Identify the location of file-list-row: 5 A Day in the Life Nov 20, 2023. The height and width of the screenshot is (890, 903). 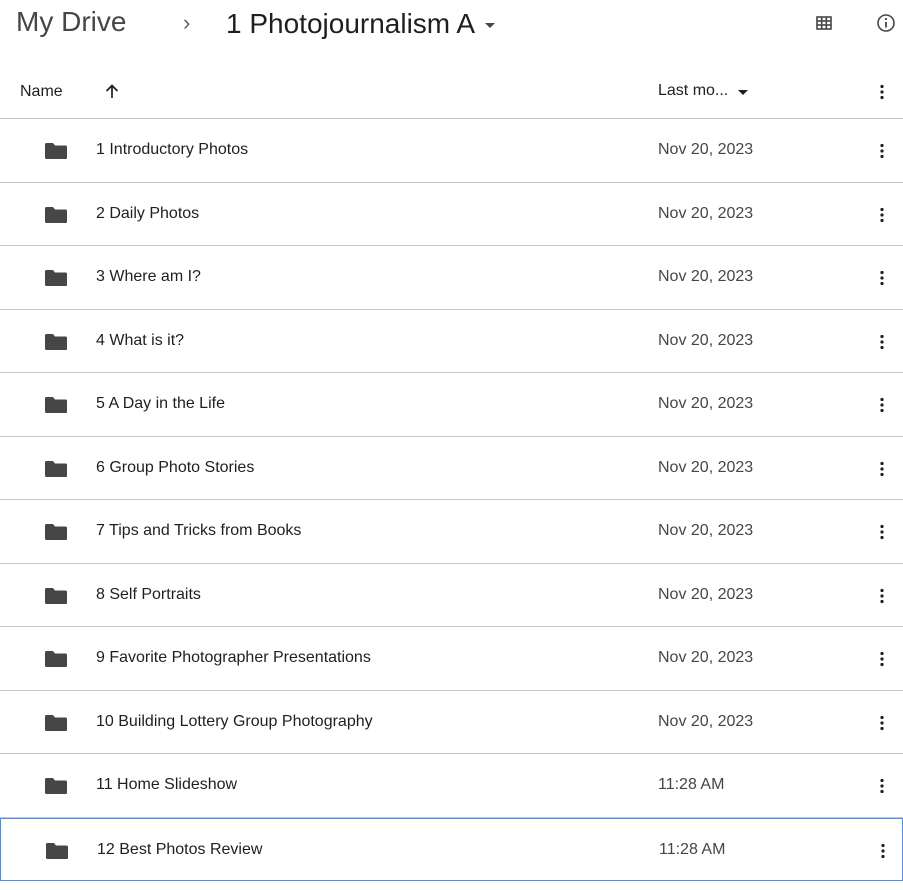
(451, 405).